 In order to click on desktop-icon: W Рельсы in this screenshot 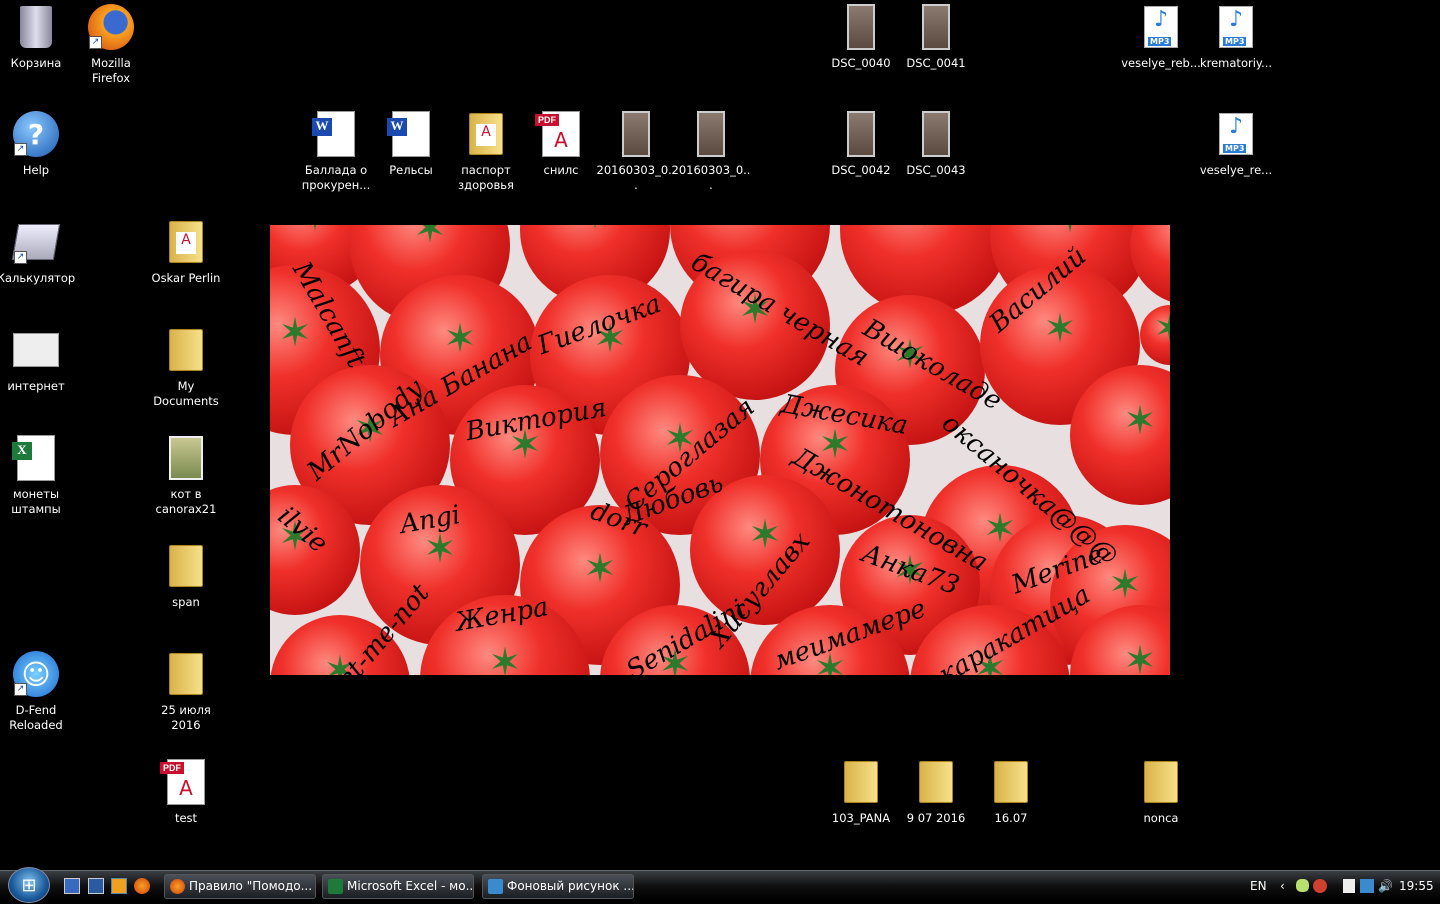, I will do `click(411, 144)`.